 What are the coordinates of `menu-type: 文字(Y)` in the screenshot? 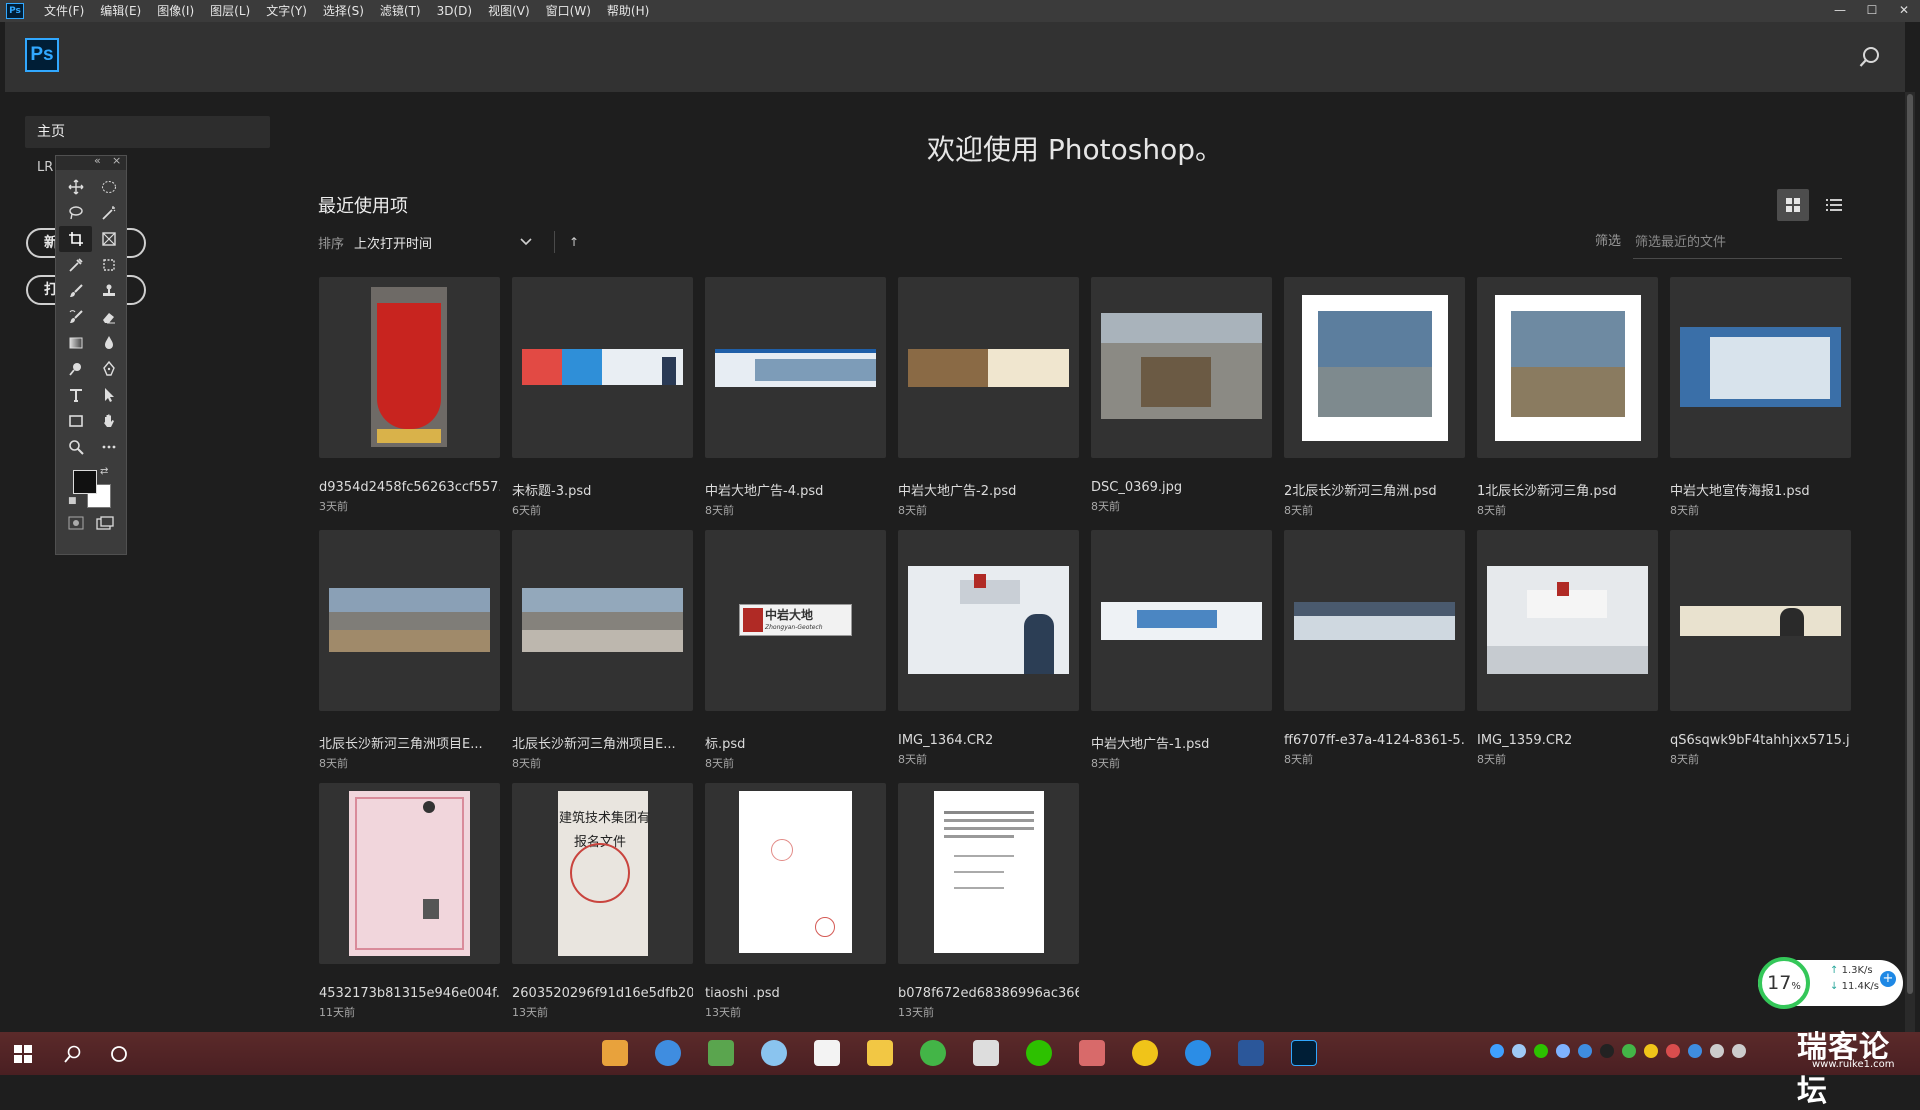 It's located at (286, 11).